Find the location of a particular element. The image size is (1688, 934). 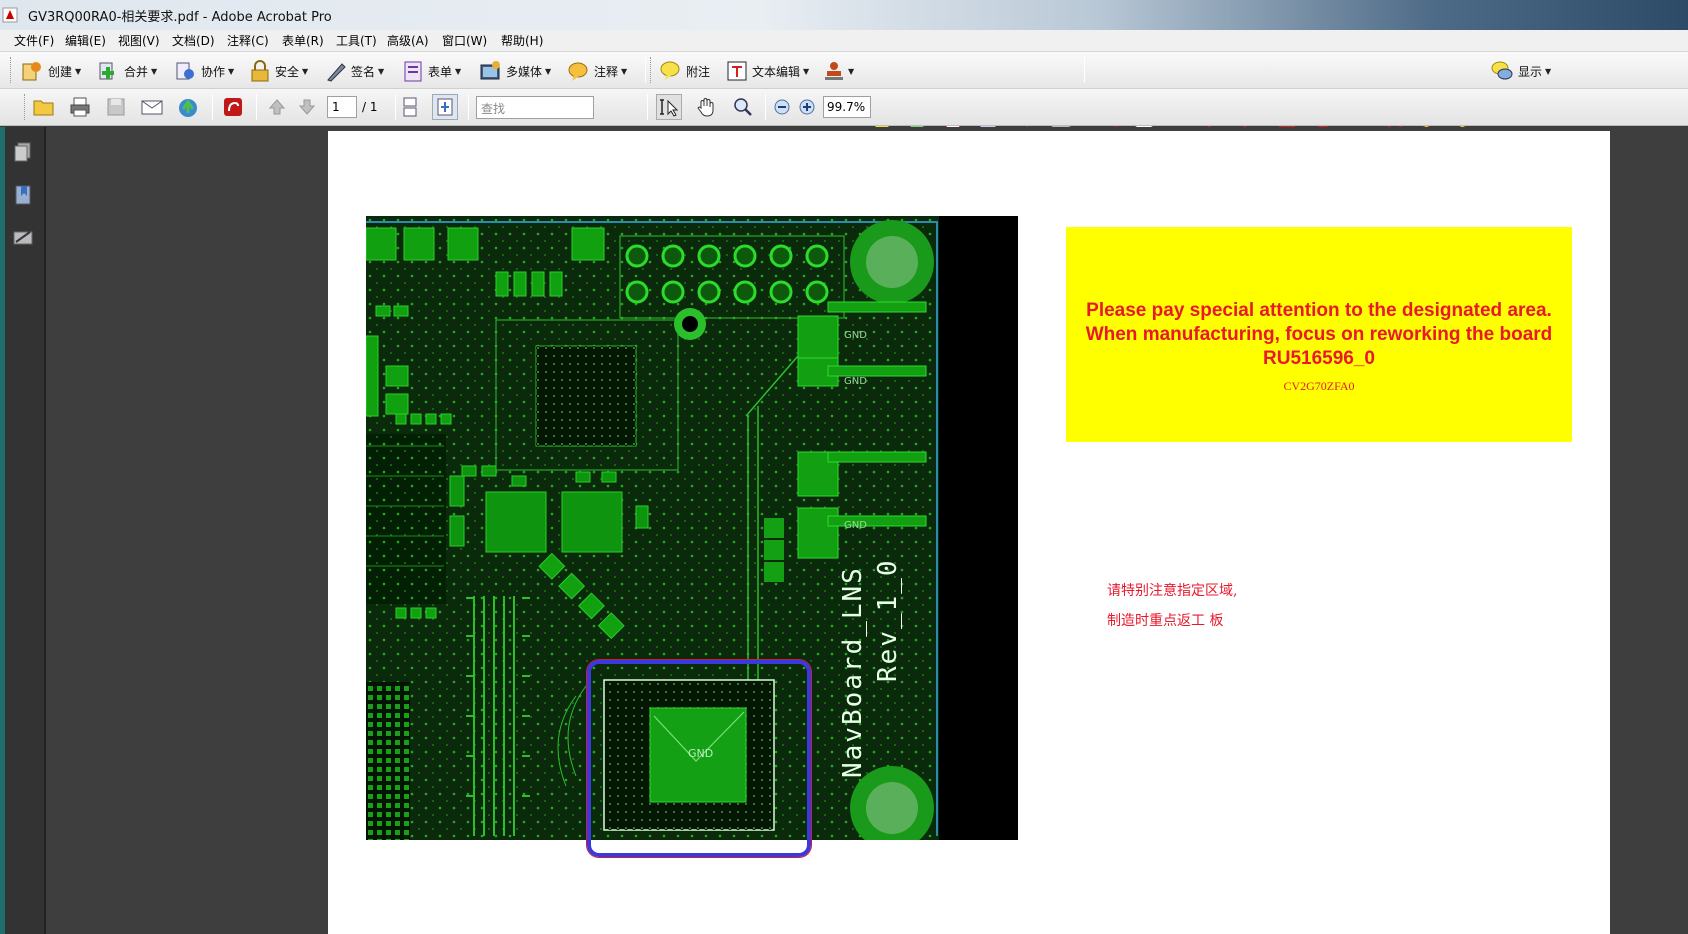

stamp-icon is located at coordinates (834, 71).